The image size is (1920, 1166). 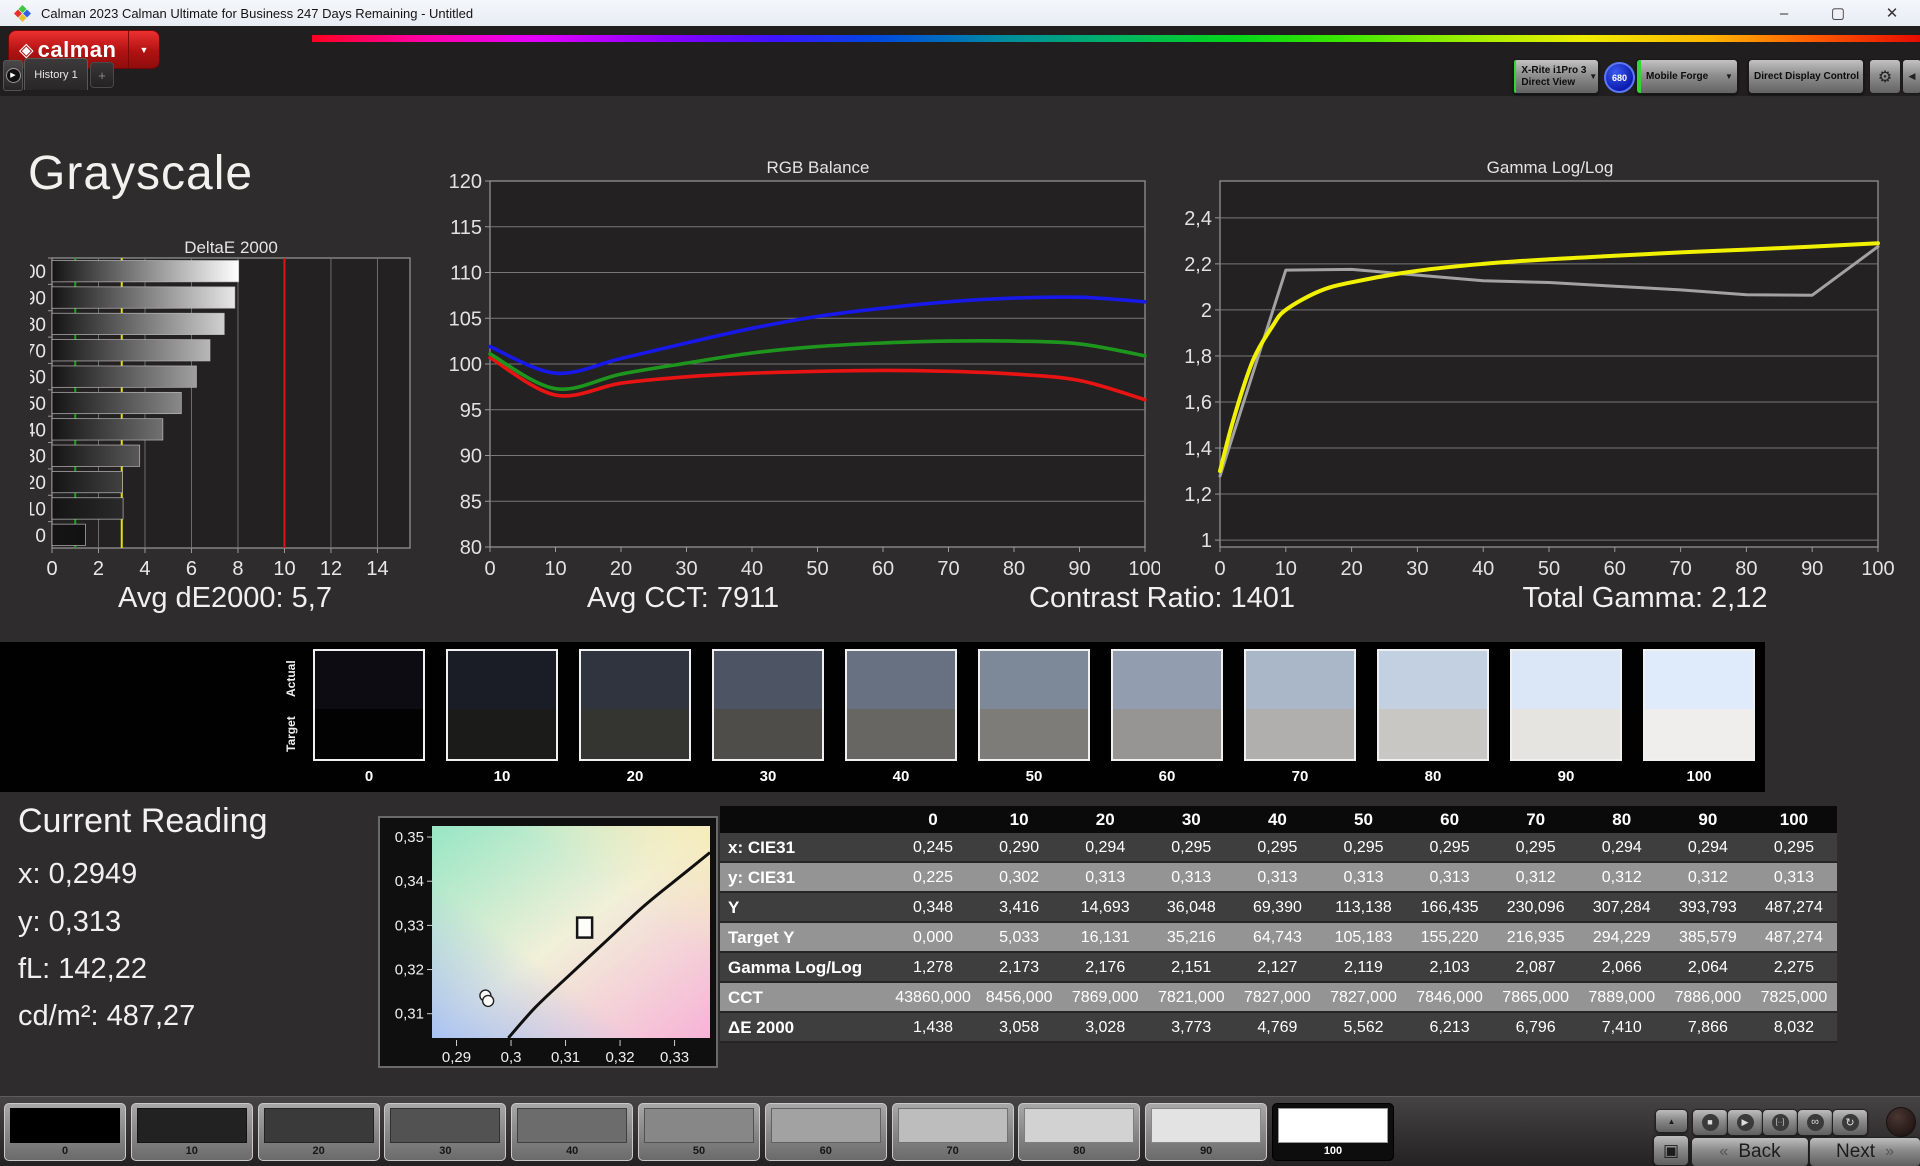 What do you see at coordinates (768, 705) in the screenshot?
I see `swatch-box` at bounding box center [768, 705].